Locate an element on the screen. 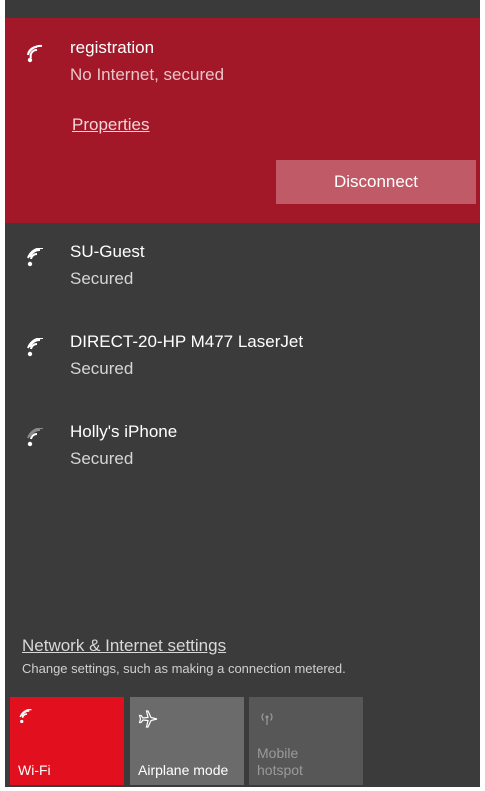 The height and width of the screenshot is (791, 485). network-item-su-guest: SU-Guest Secured is located at coordinates (242, 270).